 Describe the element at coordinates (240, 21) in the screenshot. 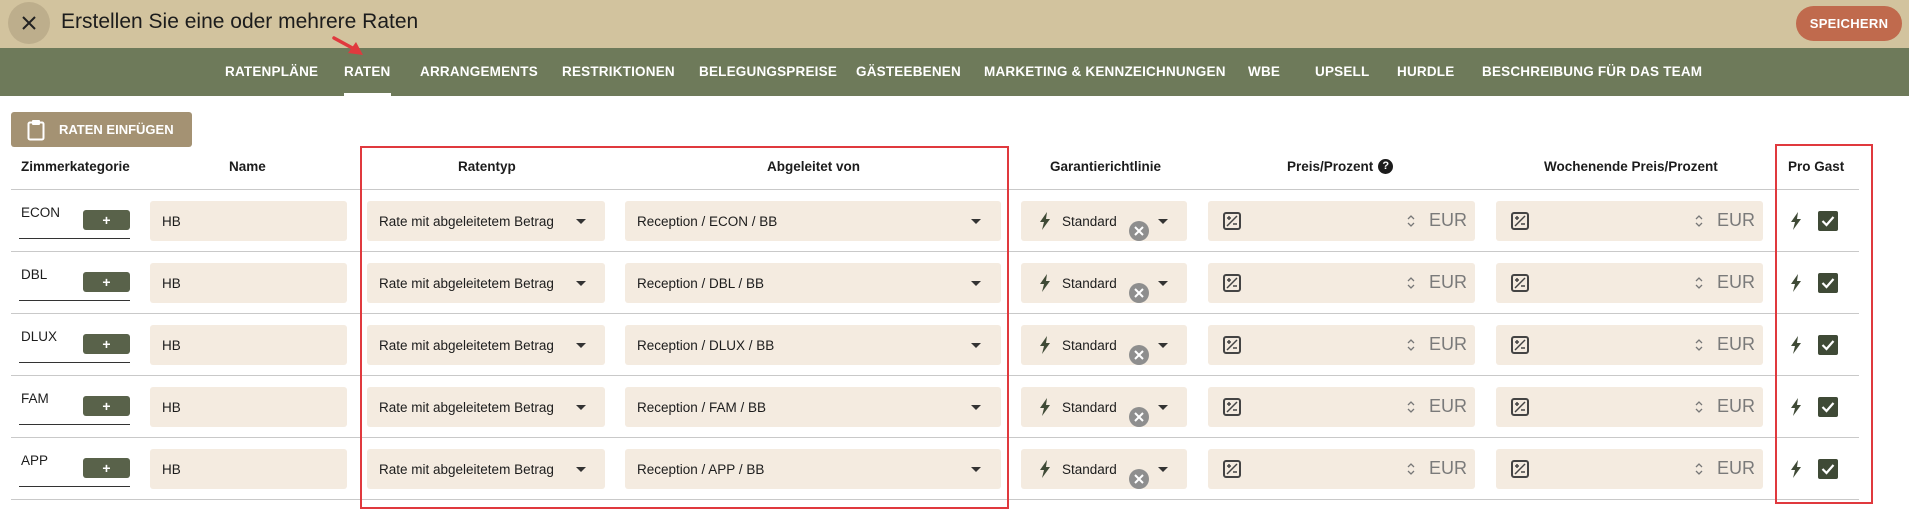

I see `page-title: Erstellen Sie eine oder mehrere Raten` at that location.